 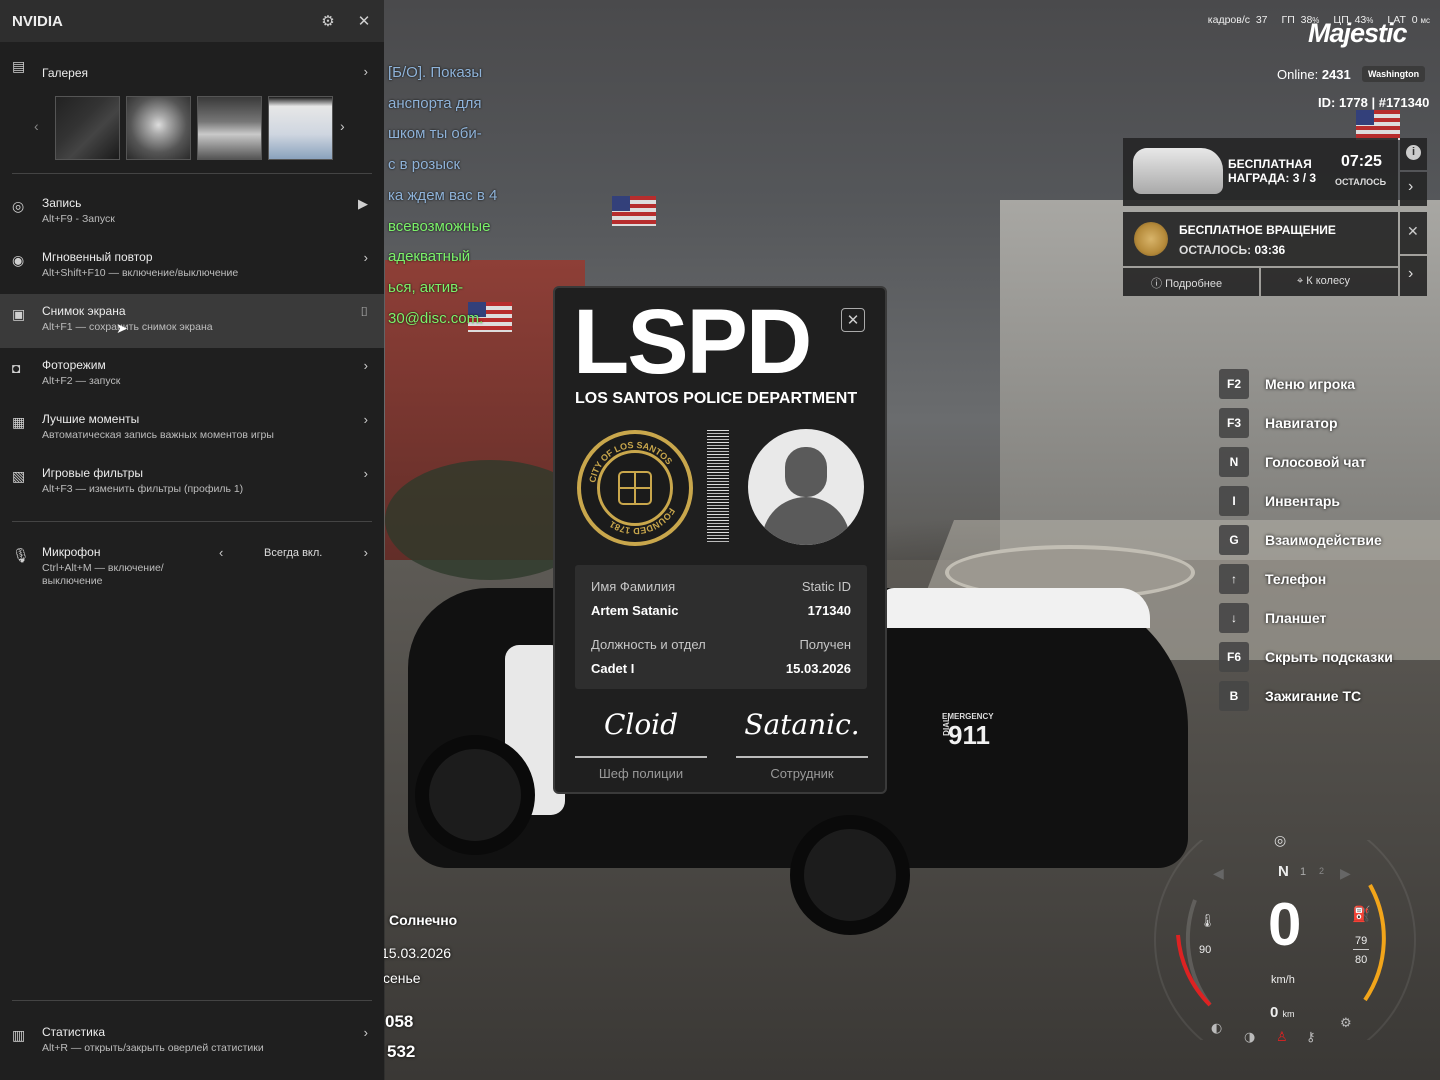 I want to click on record-label: Запись, so click(x=62, y=203).